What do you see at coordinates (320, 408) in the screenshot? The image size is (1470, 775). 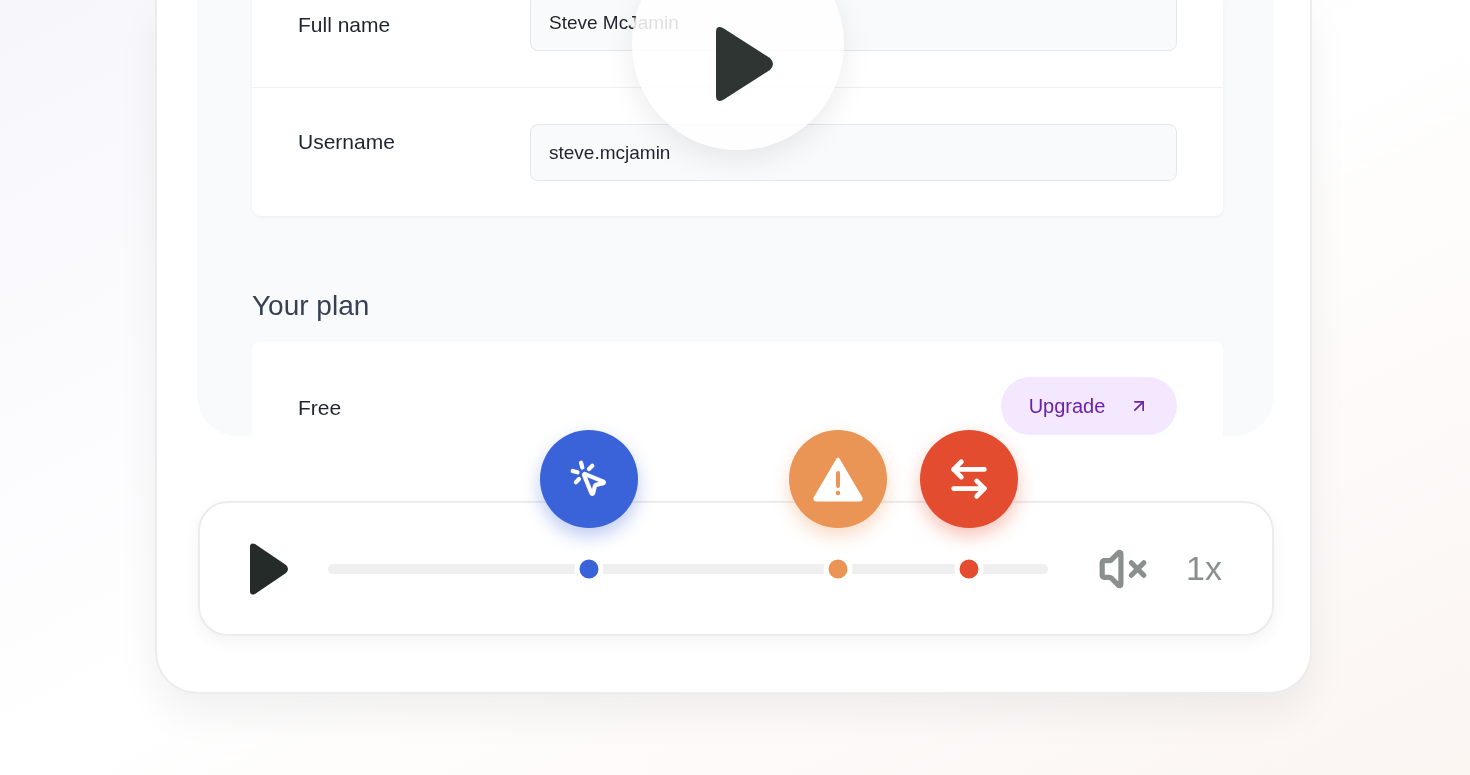 I see `plan-name: Free` at bounding box center [320, 408].